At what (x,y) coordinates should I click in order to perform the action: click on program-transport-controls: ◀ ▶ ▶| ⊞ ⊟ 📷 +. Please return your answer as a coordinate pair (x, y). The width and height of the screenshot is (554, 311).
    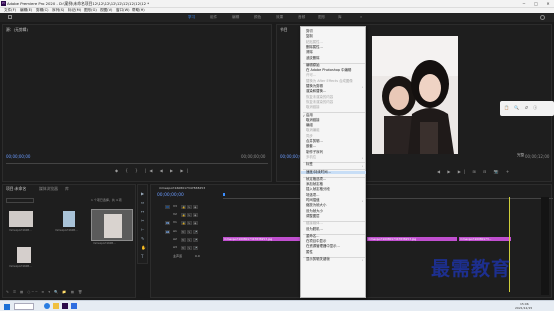
    Looking at the image, I should click on (474, 172).